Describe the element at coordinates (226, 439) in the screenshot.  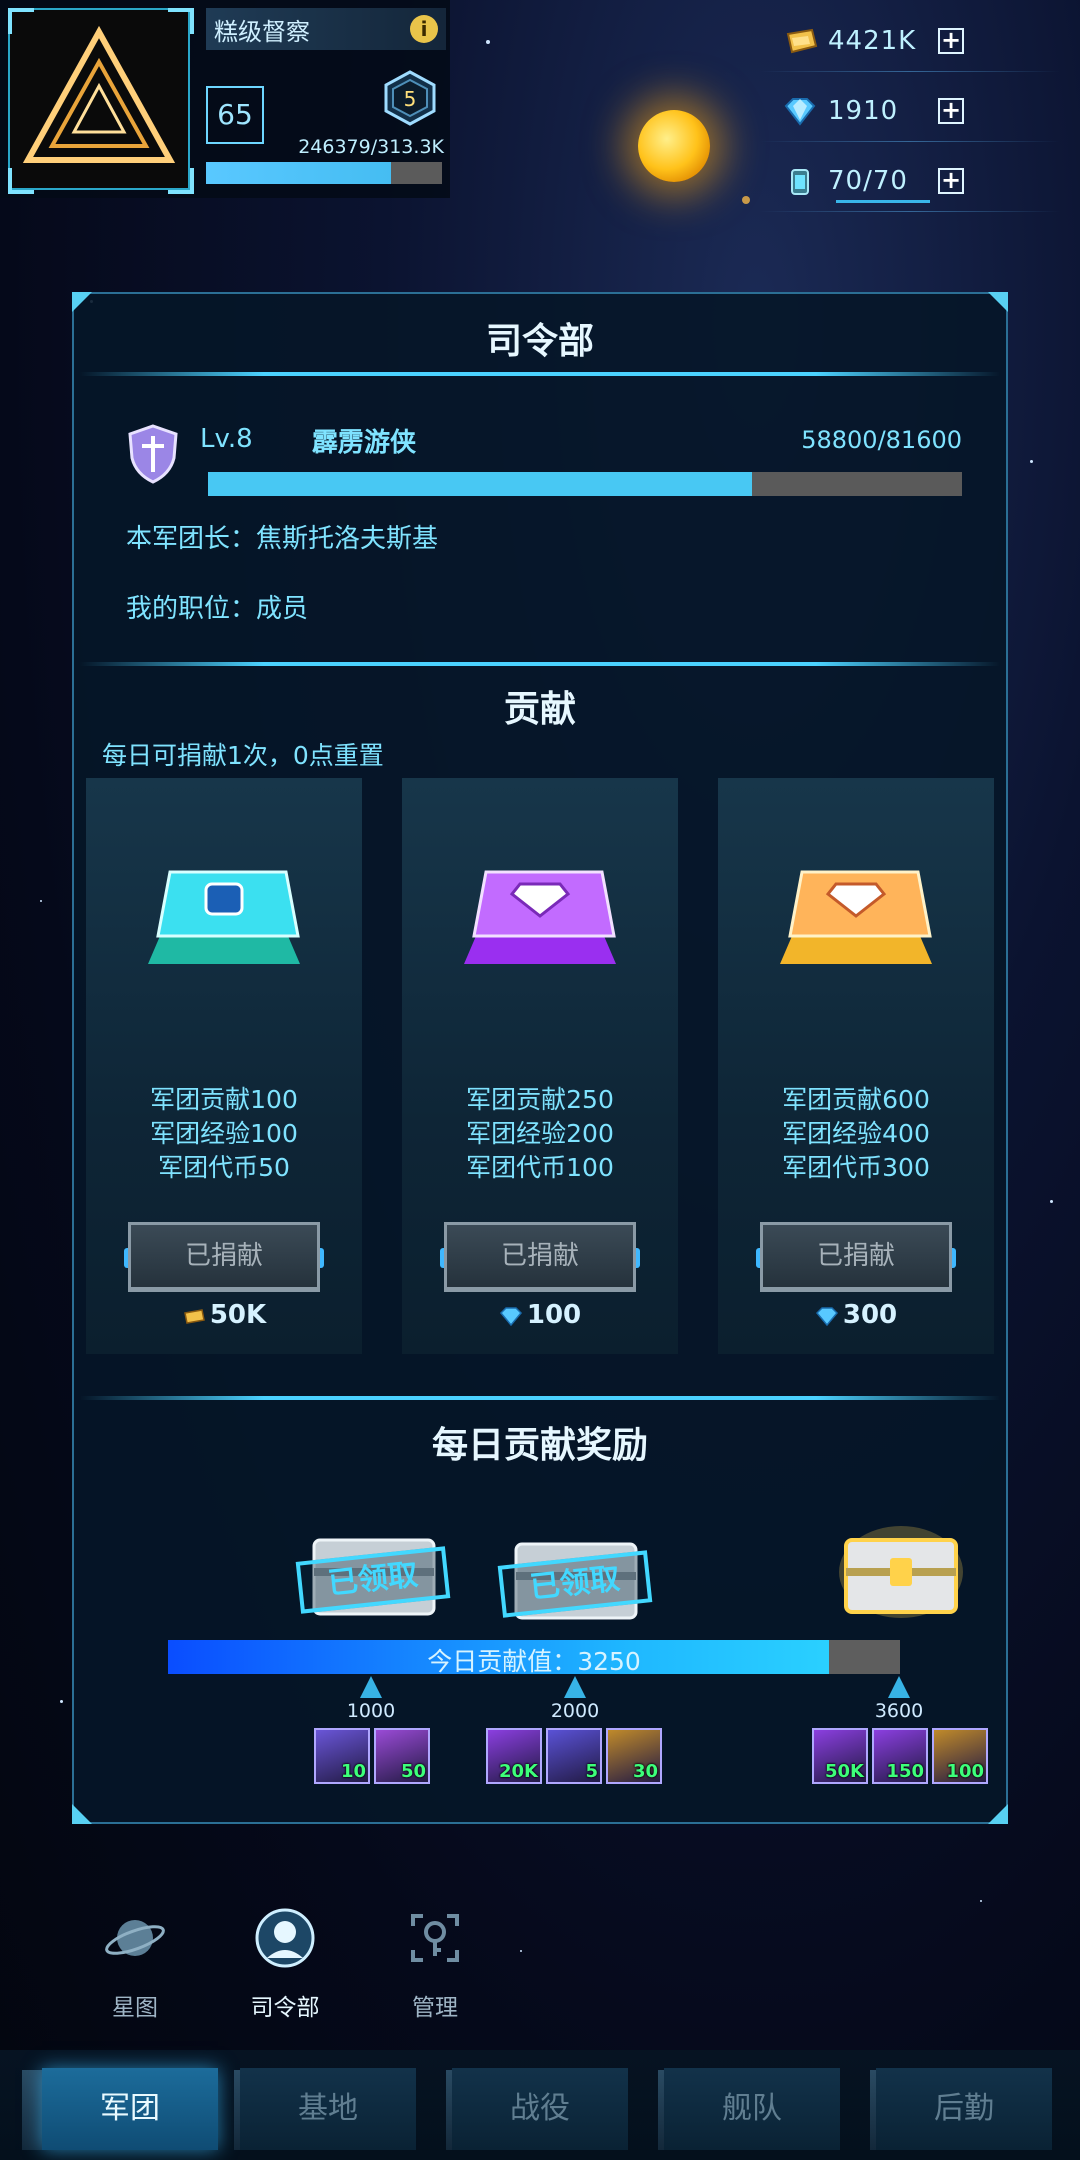
I see `legion-level: Lv.8` at that location.